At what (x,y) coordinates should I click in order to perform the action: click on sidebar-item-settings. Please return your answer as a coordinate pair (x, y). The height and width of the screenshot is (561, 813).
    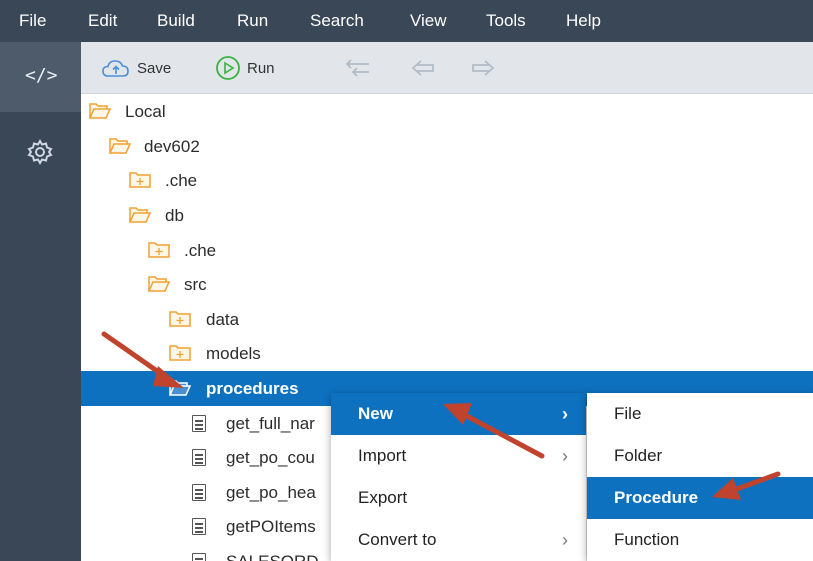
    Looking at the image, I should click on (40, 152).